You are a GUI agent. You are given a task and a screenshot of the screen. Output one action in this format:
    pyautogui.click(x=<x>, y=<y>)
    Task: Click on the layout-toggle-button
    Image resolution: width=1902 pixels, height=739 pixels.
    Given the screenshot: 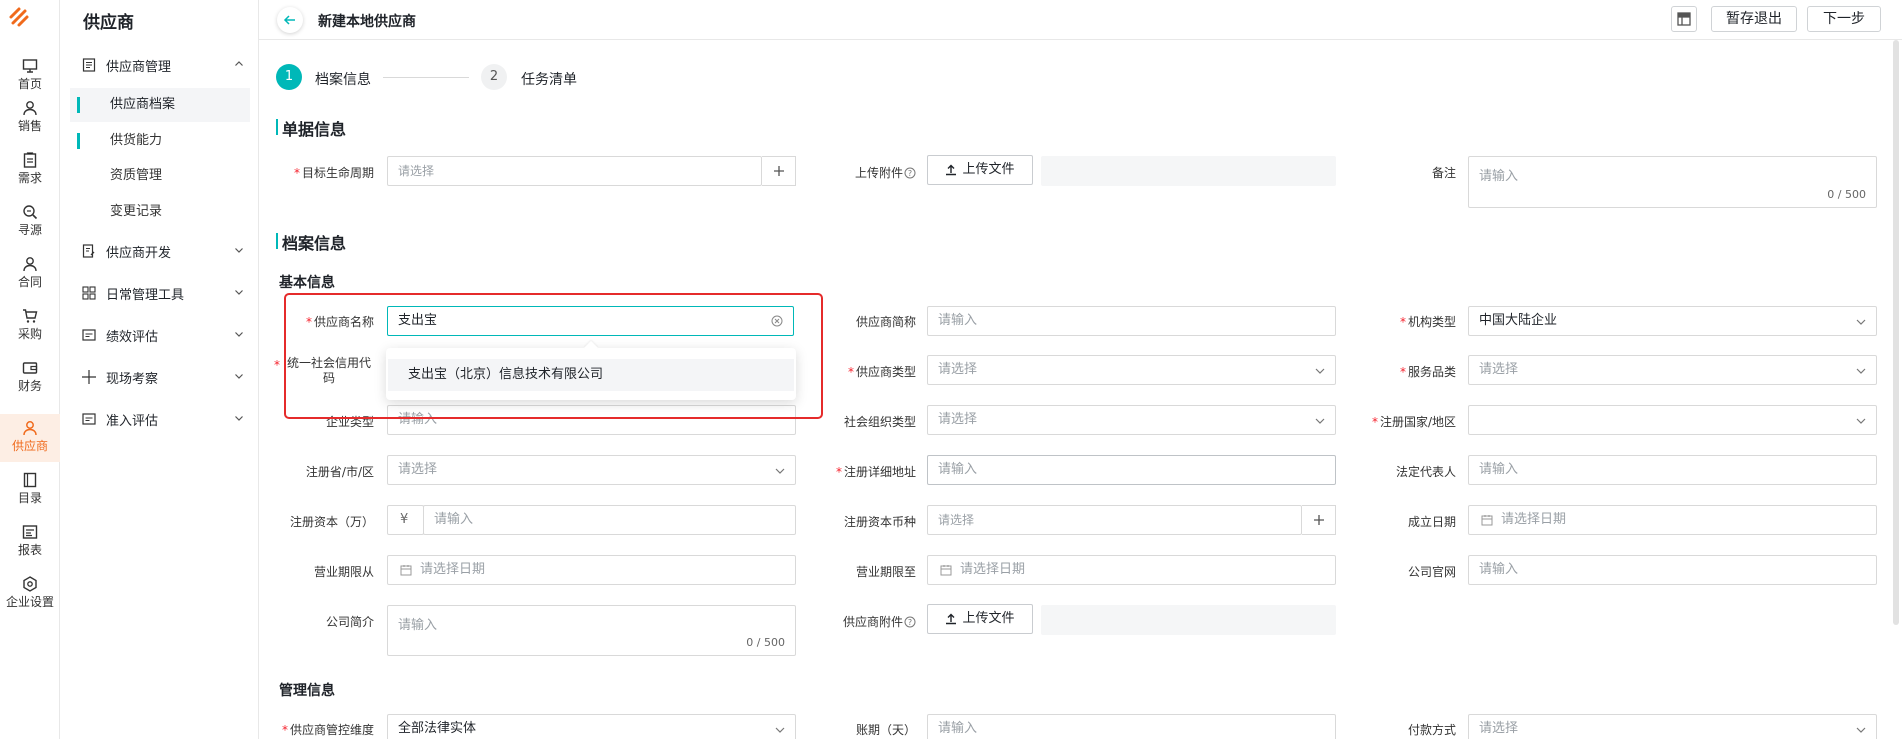 What is the action you would take?
    pyautogui.click(x=1684, y=19)
    